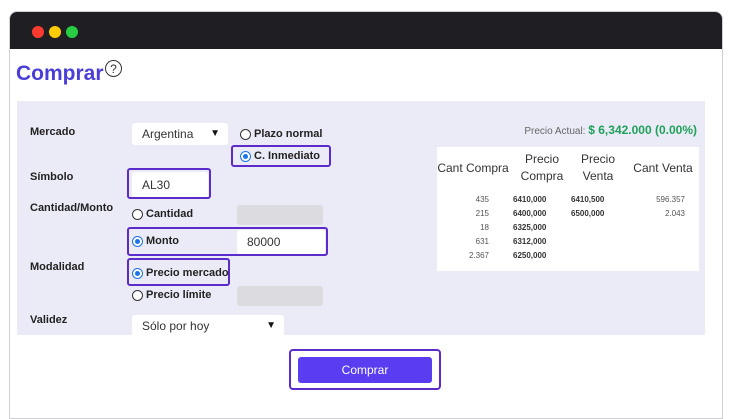  I want to click on mercado-select: Argentina ▼, so click(180, 134).